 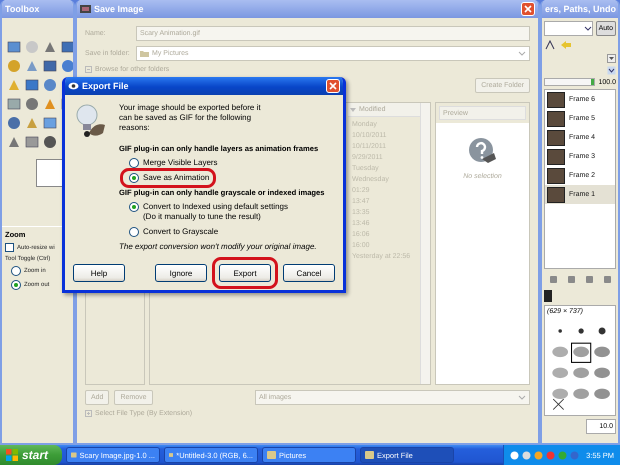 What do you see at coordinates (425, 243) in the screenshot?
I see `scrollbar` at bounding box center [425, 243].